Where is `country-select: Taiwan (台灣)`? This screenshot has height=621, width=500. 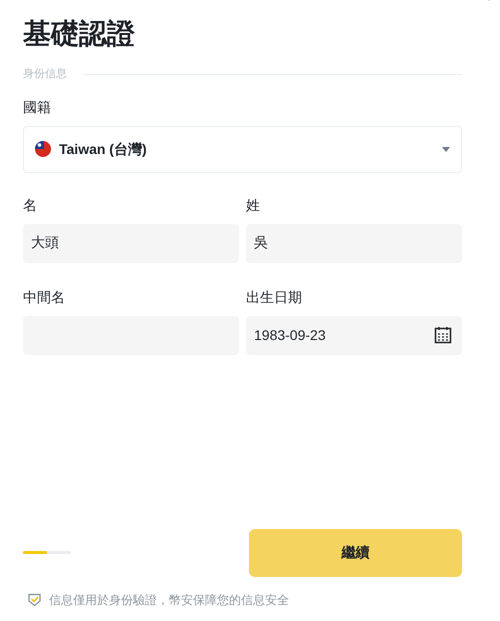 country-select: Taiwan (台灣) is located at coordinates (242, 149).